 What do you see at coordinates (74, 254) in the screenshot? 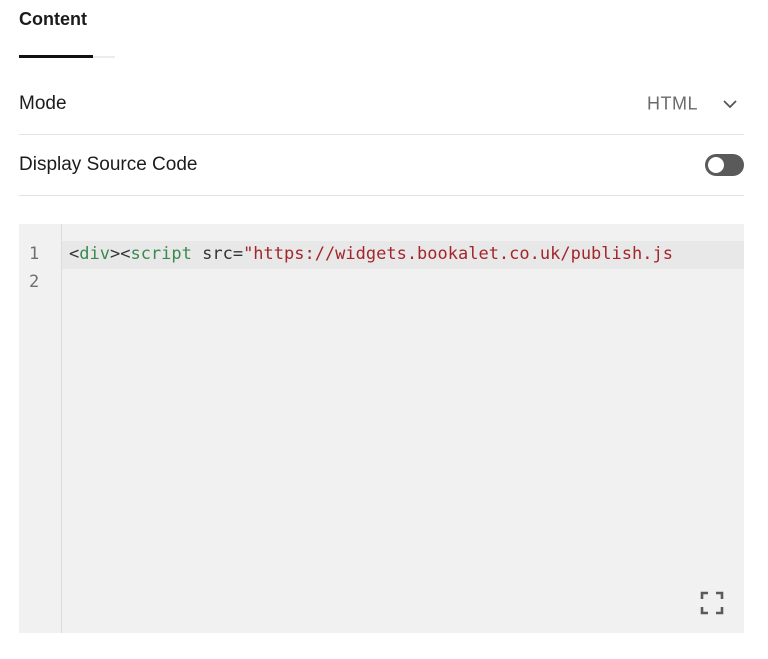
I see `code-token-bracket: <` at bounding box center [74, 254].